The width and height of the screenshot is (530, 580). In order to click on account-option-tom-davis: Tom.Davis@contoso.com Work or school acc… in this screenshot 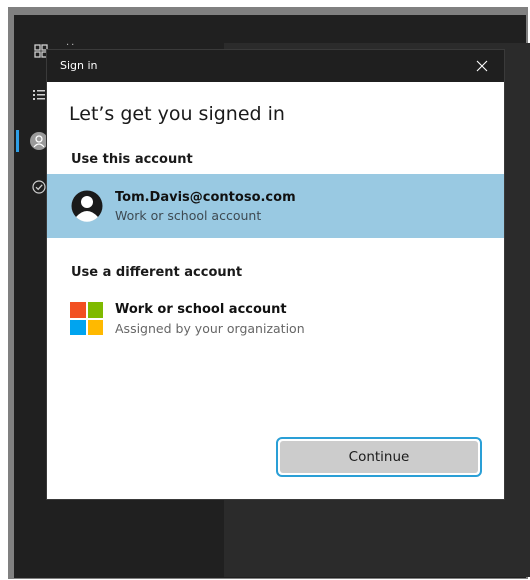, I will do `click(275, 206)`.